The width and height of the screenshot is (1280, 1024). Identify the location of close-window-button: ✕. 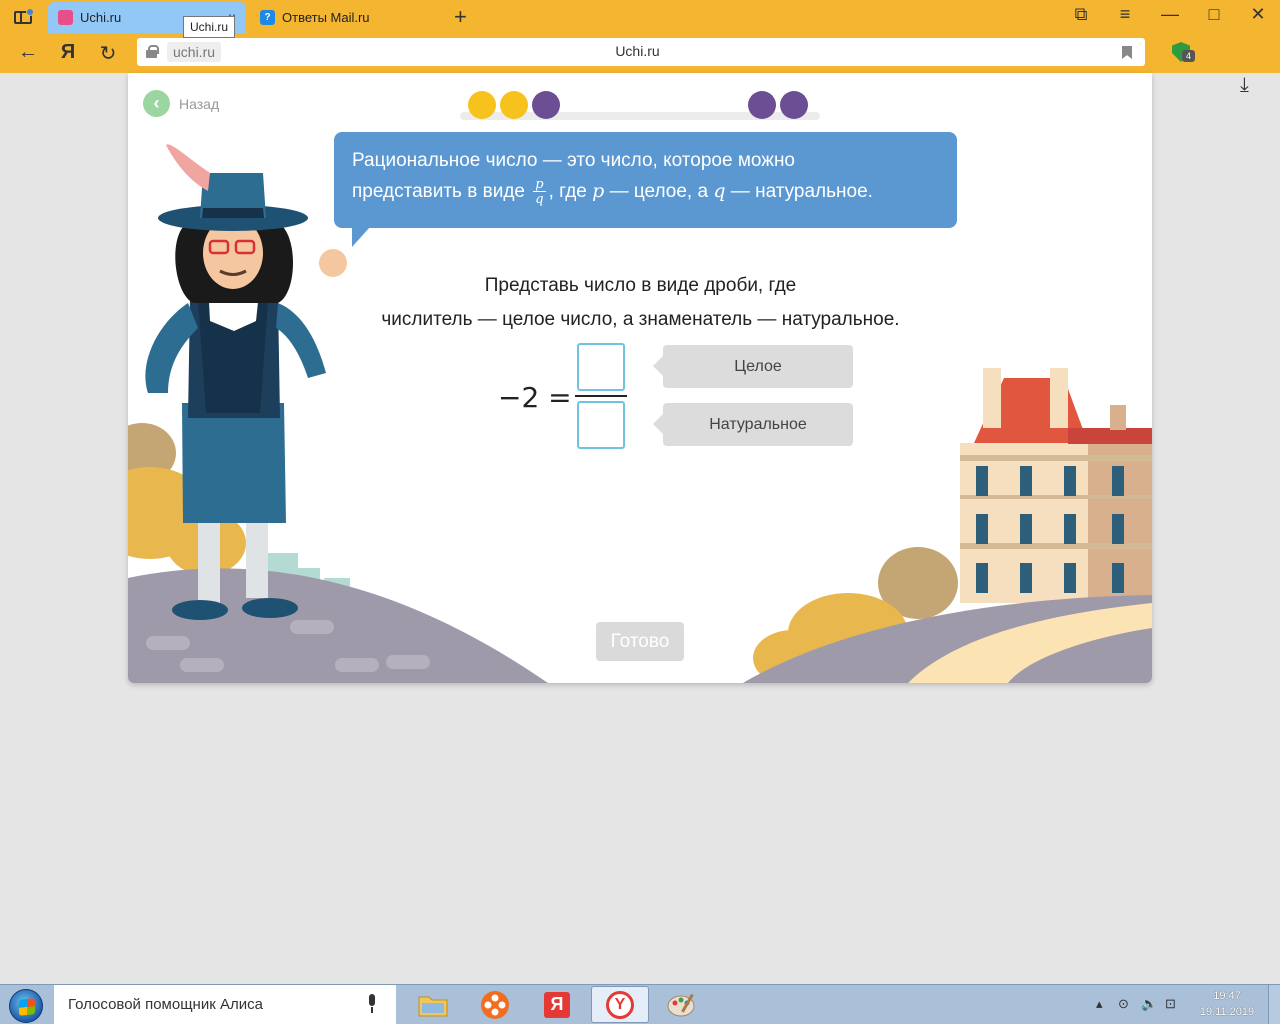
(1258, 14).